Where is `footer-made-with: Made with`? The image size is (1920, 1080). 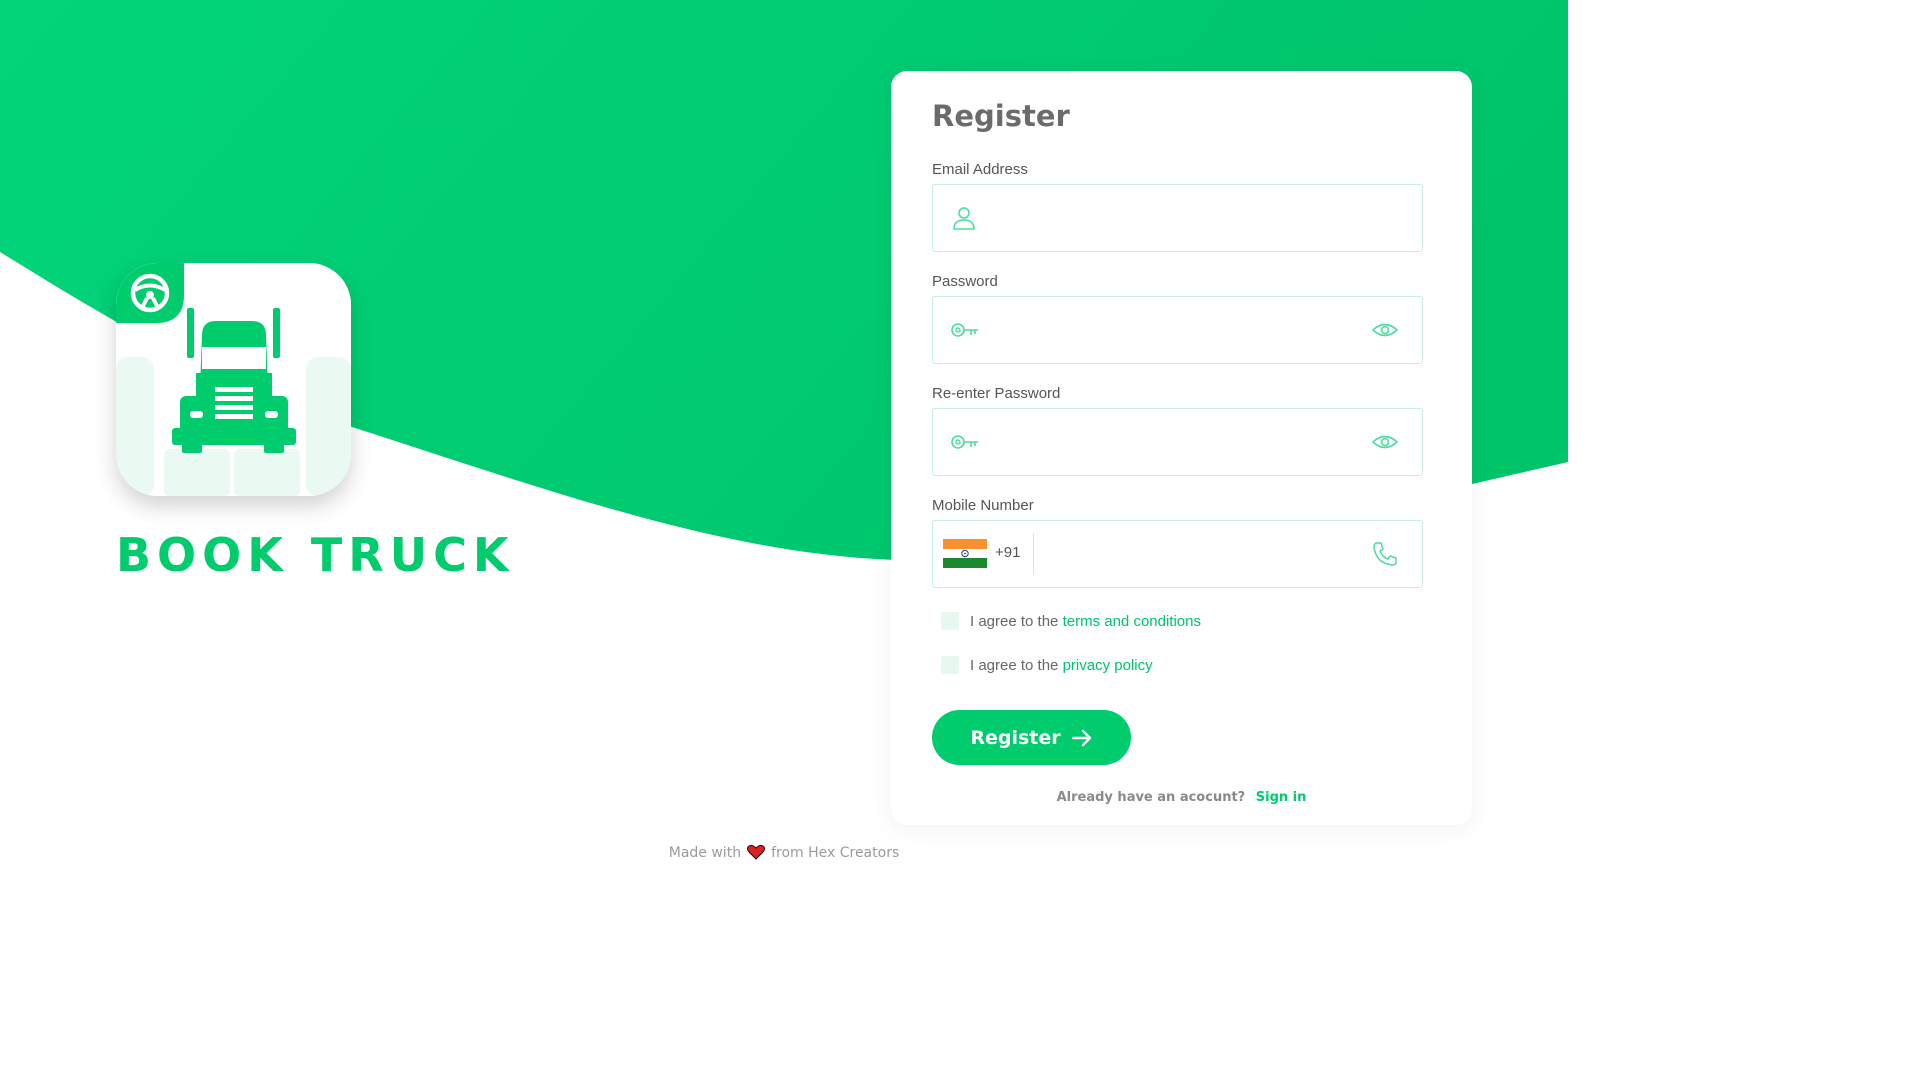 footer-made-with: Made with is located at coordinates (705, 853).